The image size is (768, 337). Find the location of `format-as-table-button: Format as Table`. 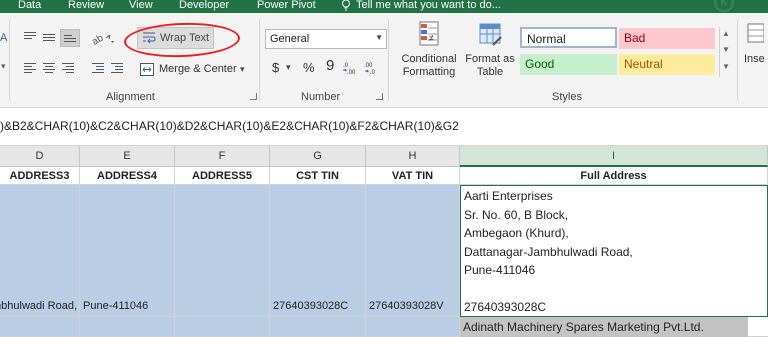

format-as-table-button: Format as Table is located at coordinates (490, 53).